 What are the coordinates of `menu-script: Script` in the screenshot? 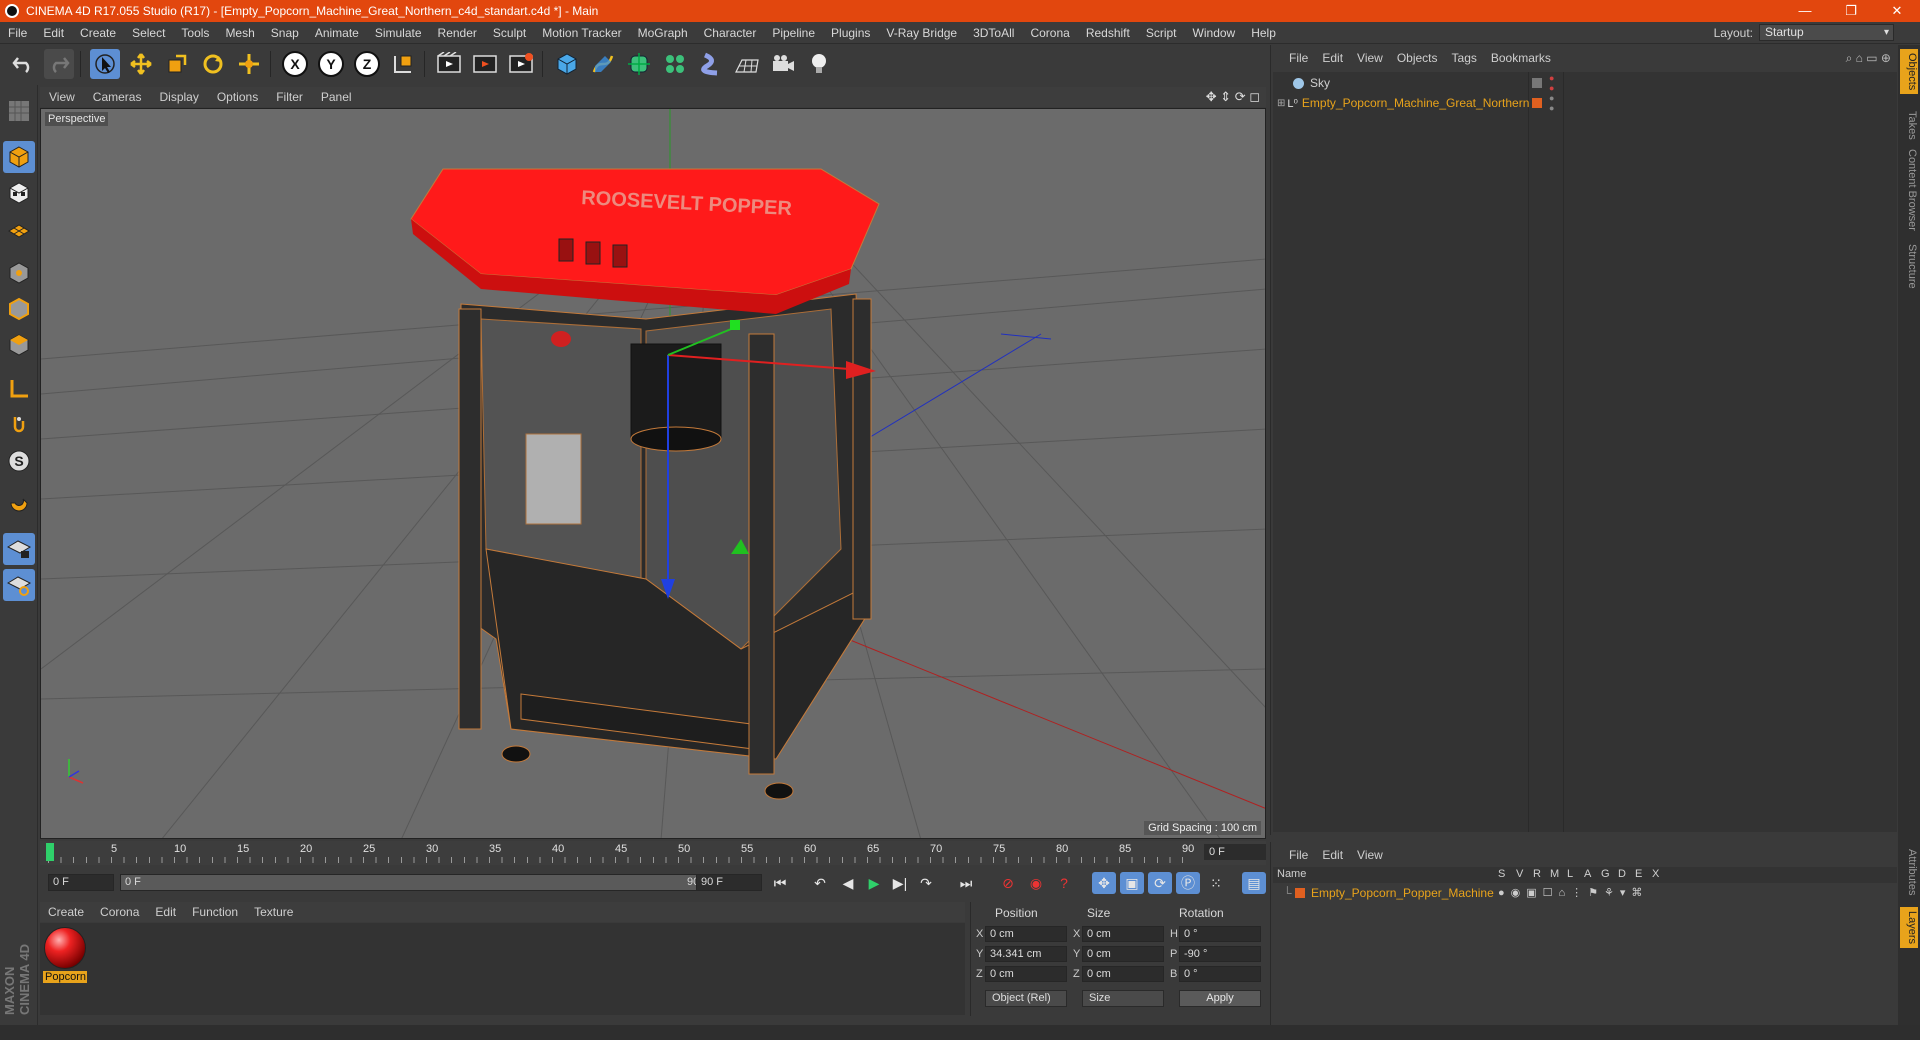 It's located at (1161, 33).